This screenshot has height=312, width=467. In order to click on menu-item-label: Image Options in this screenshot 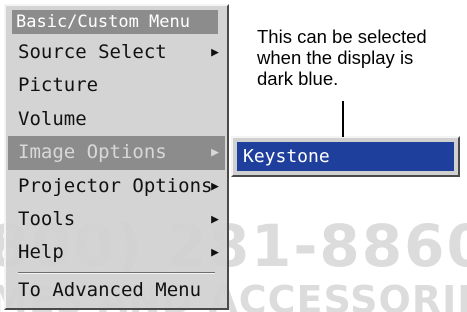, I will do `click(92, 152)`.